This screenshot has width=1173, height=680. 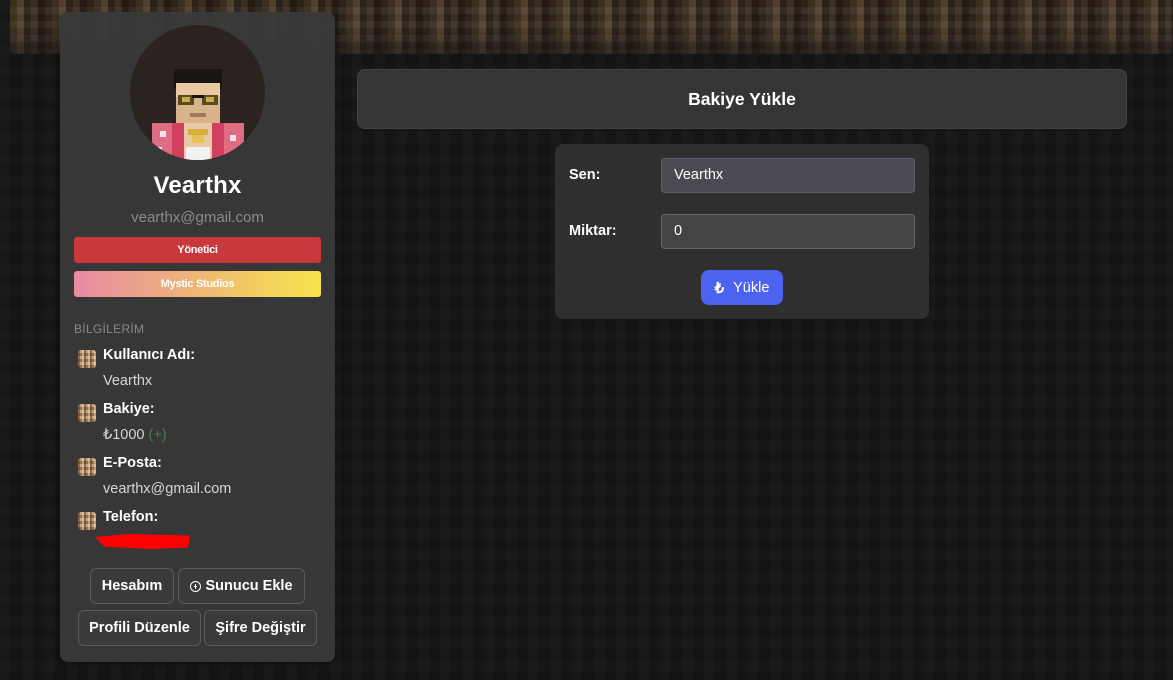 I want to click on info-label: Kullanıcı Adı:, so click(x=149, y=355).